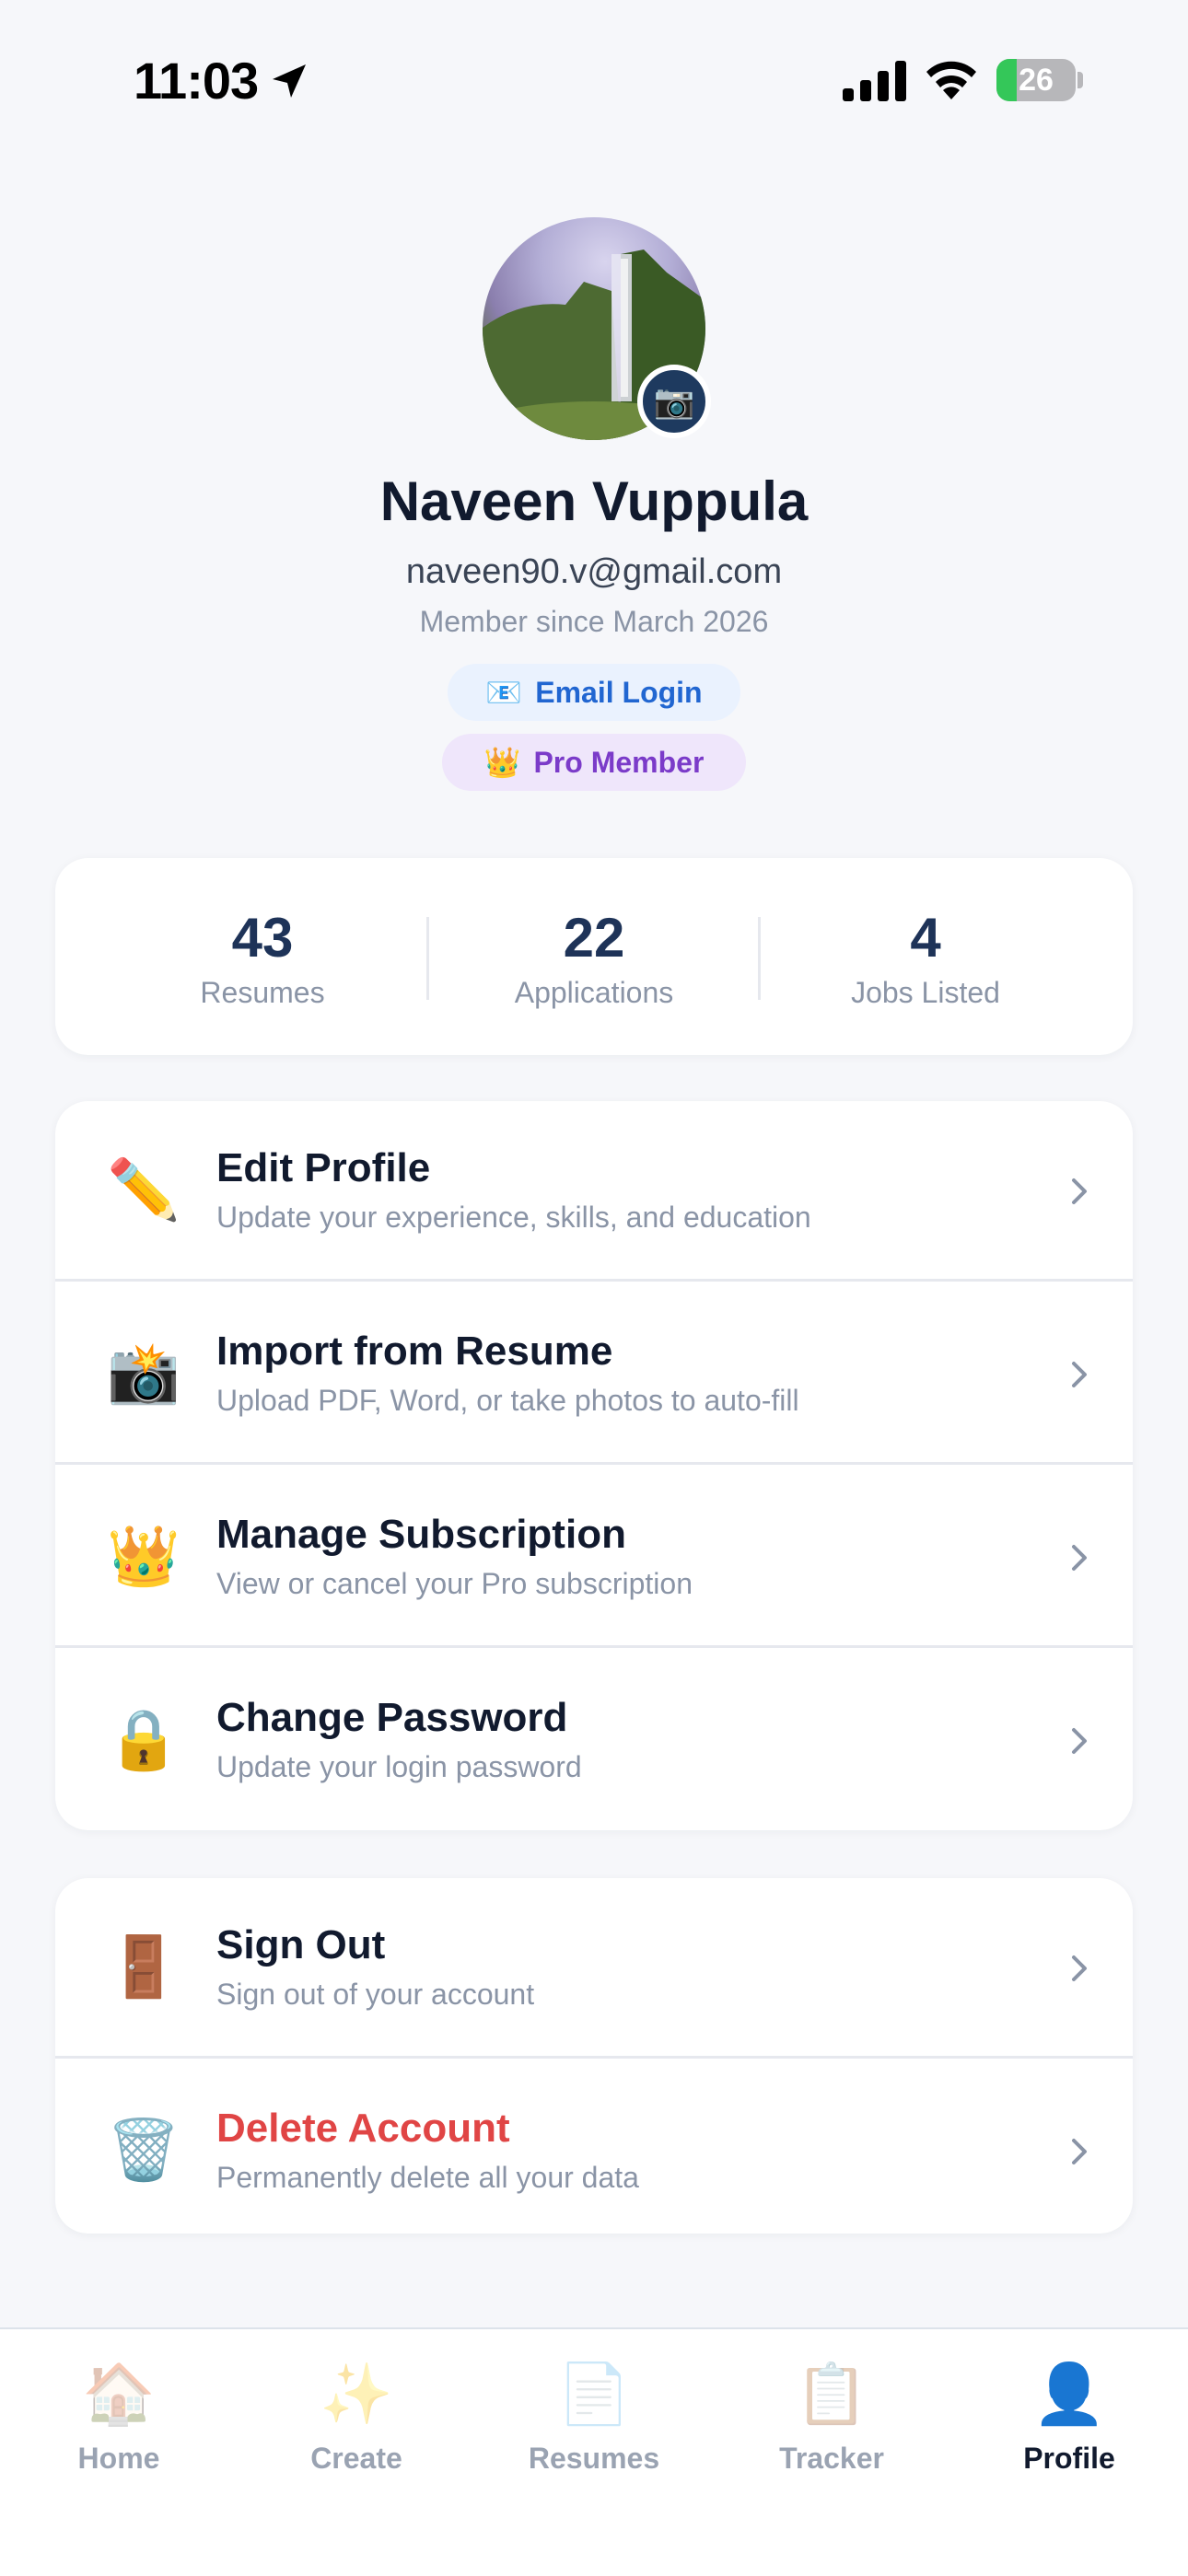  What do you see at coordinates (356, 2458) in the screenshot?
I see `tab-label: Create` at bounding box center [356, 2458].